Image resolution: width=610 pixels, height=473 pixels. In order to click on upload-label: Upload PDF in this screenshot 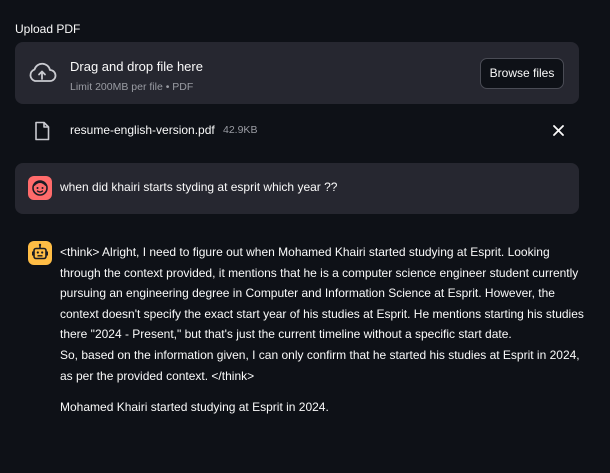, I will do `click(48, 29)`.